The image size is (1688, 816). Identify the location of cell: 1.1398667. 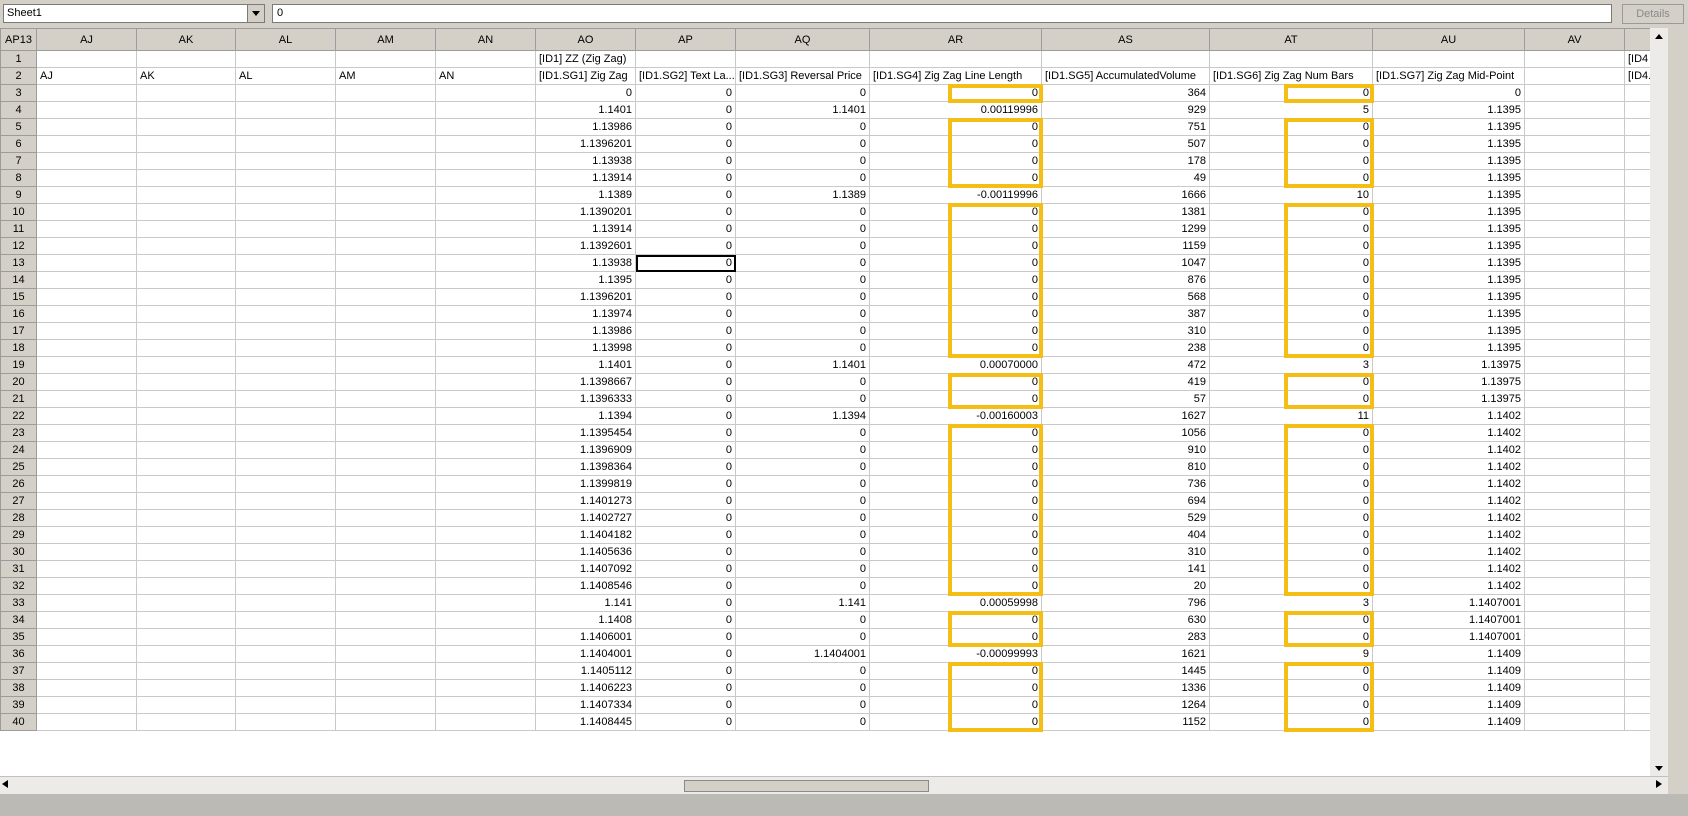
(585, 382).